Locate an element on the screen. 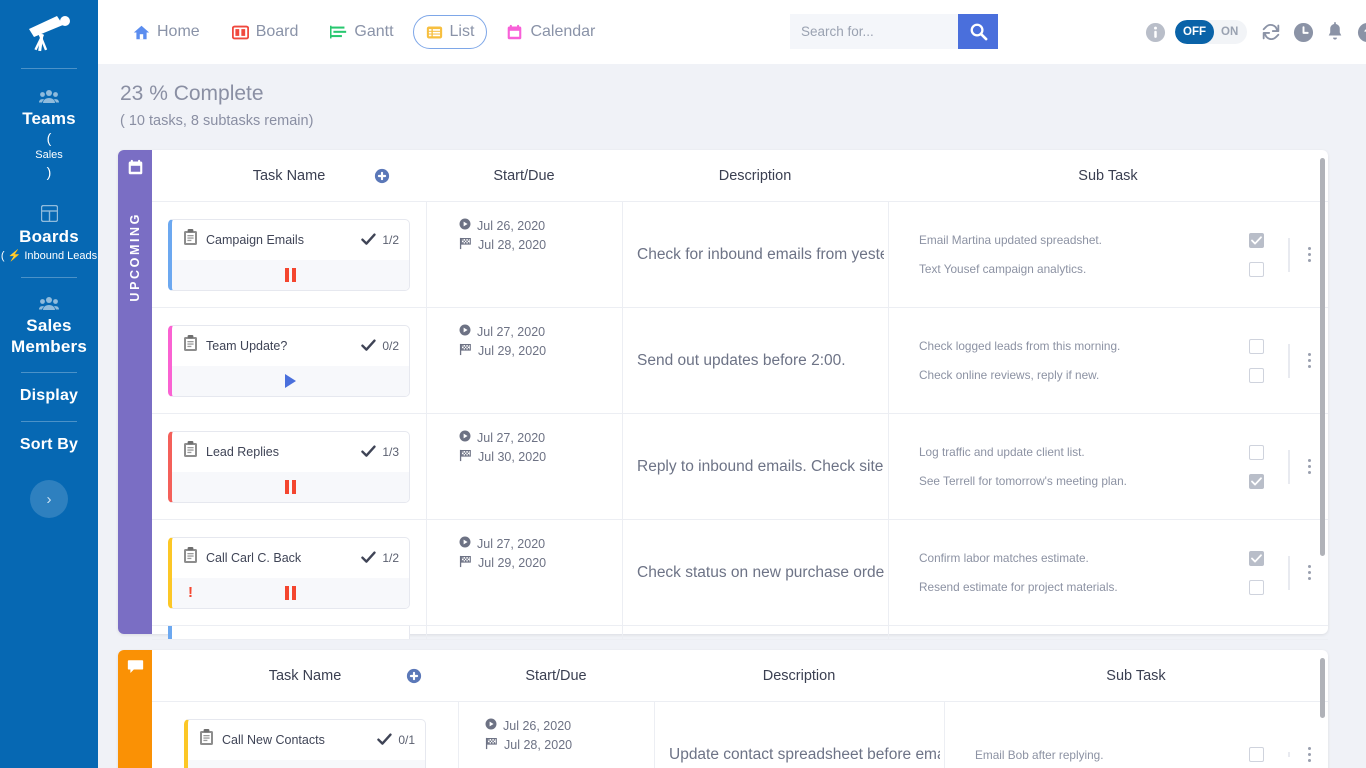 The height and width of the screenshot is (768, 1366). column-header-name: Task Name is located at coordinates (289, 175).